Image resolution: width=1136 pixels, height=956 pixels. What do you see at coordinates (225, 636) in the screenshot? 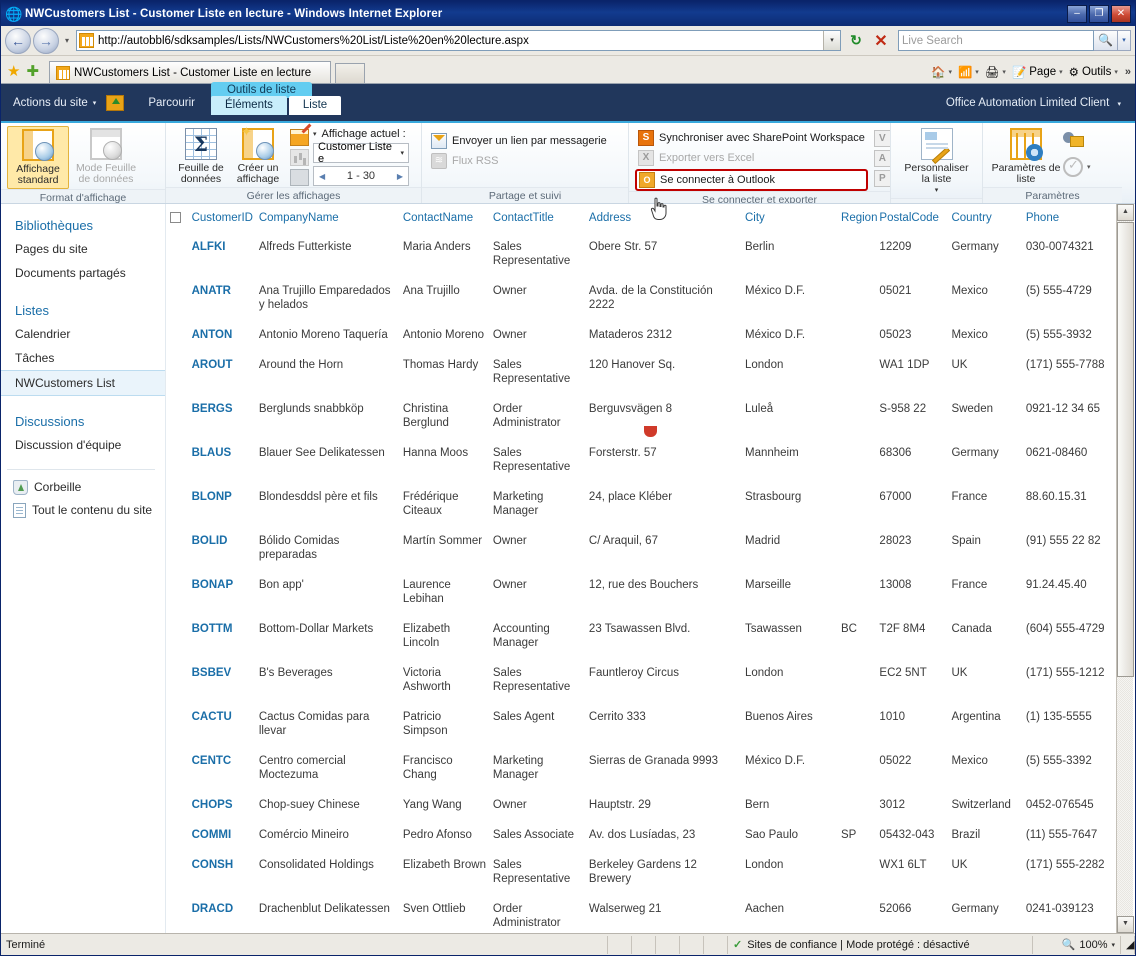
I see `cell-customerid-link: BOTTM` at bounding box center [225, 636].